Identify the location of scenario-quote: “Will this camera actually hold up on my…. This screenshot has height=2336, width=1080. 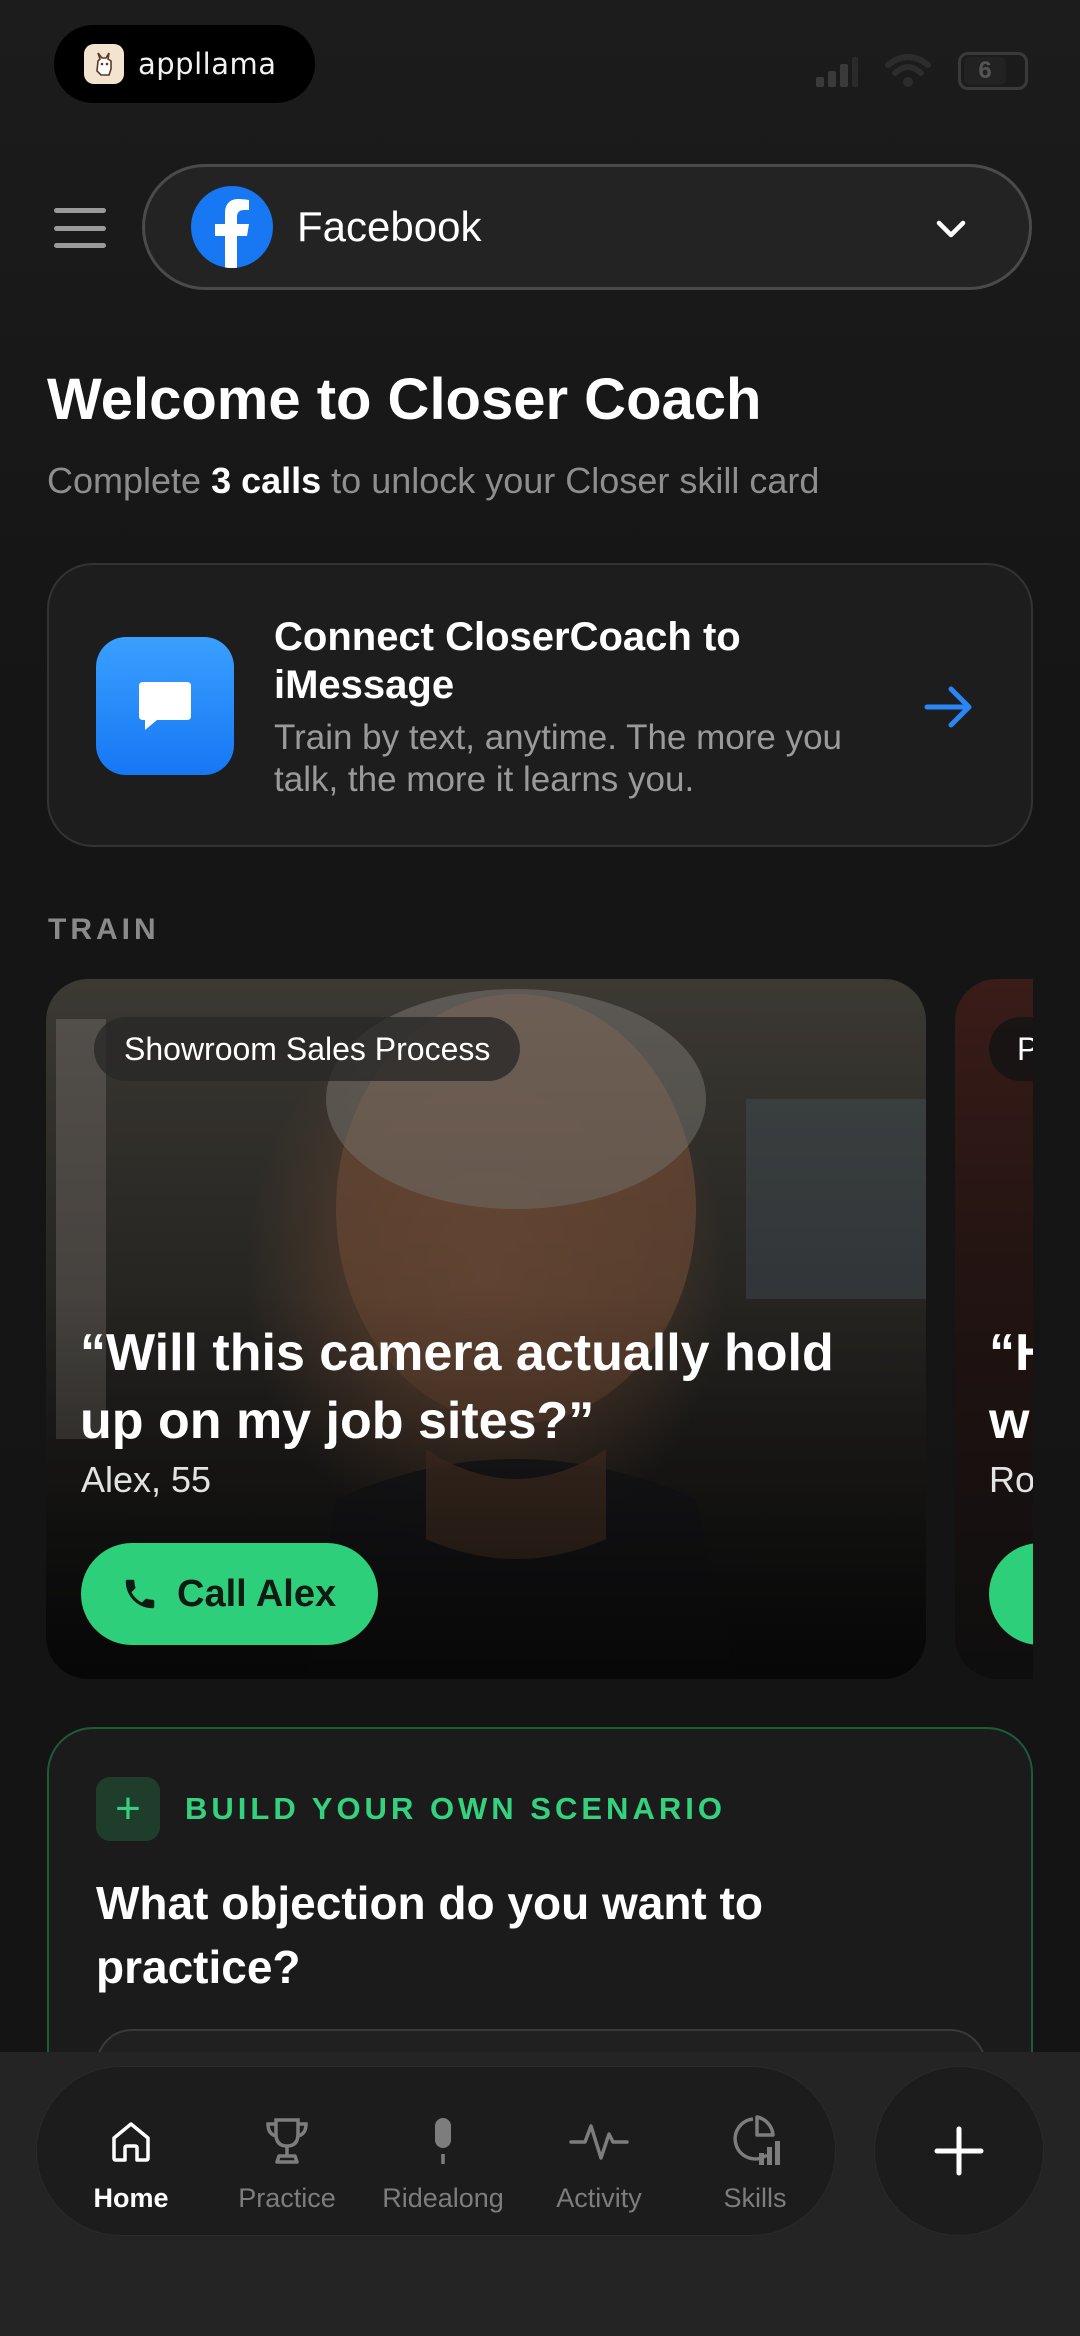
(457, 1387).